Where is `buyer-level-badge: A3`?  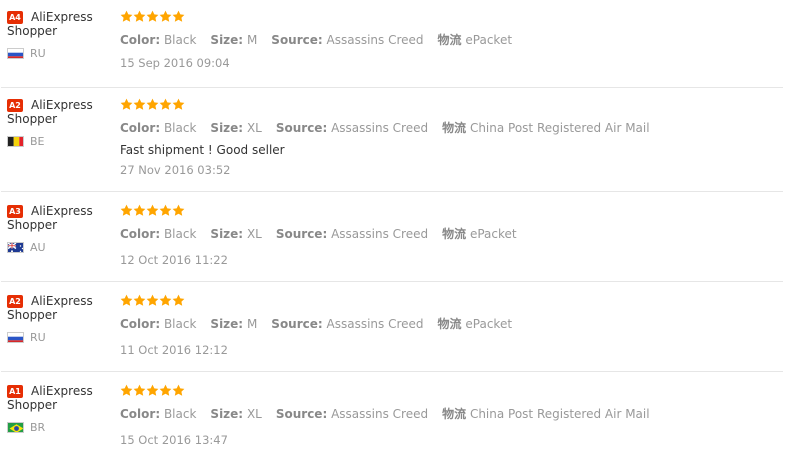 buyer-level-badge: A3 is located at coordinates (15, 211).